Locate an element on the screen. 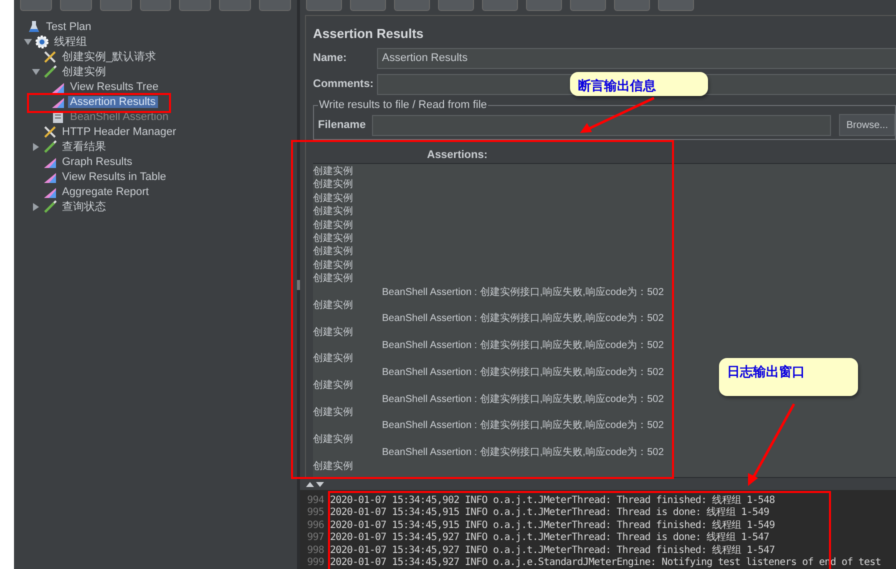 The image size is (896, 569). log-line: 2020-01-07 15:34:45,915 INFO o.a.j.t.JMeterThread: Thread finished: 线程组 1-549 is located at coordinates (552, 526).